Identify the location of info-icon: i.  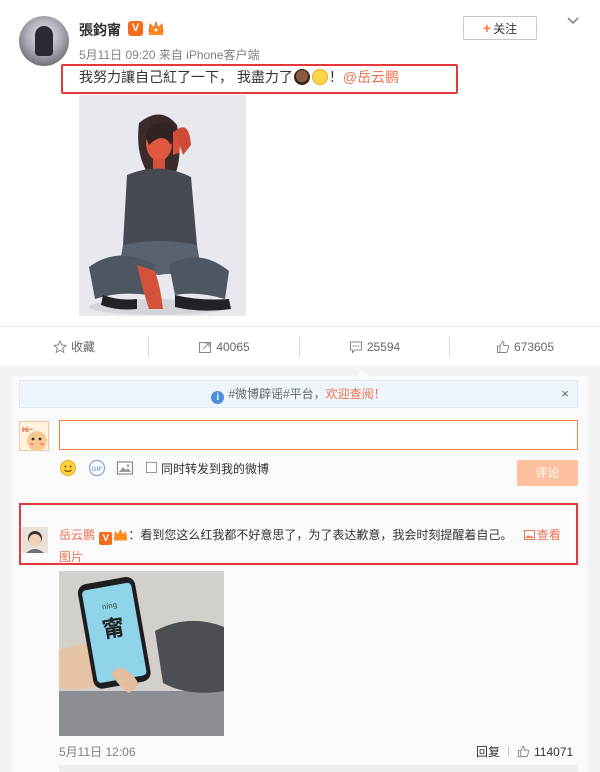
(218, 397).